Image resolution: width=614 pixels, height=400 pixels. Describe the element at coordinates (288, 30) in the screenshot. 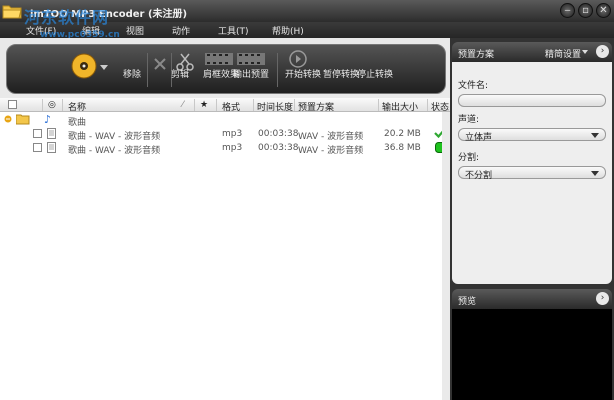

I see `menu-help: 帮助(H)` at that location.